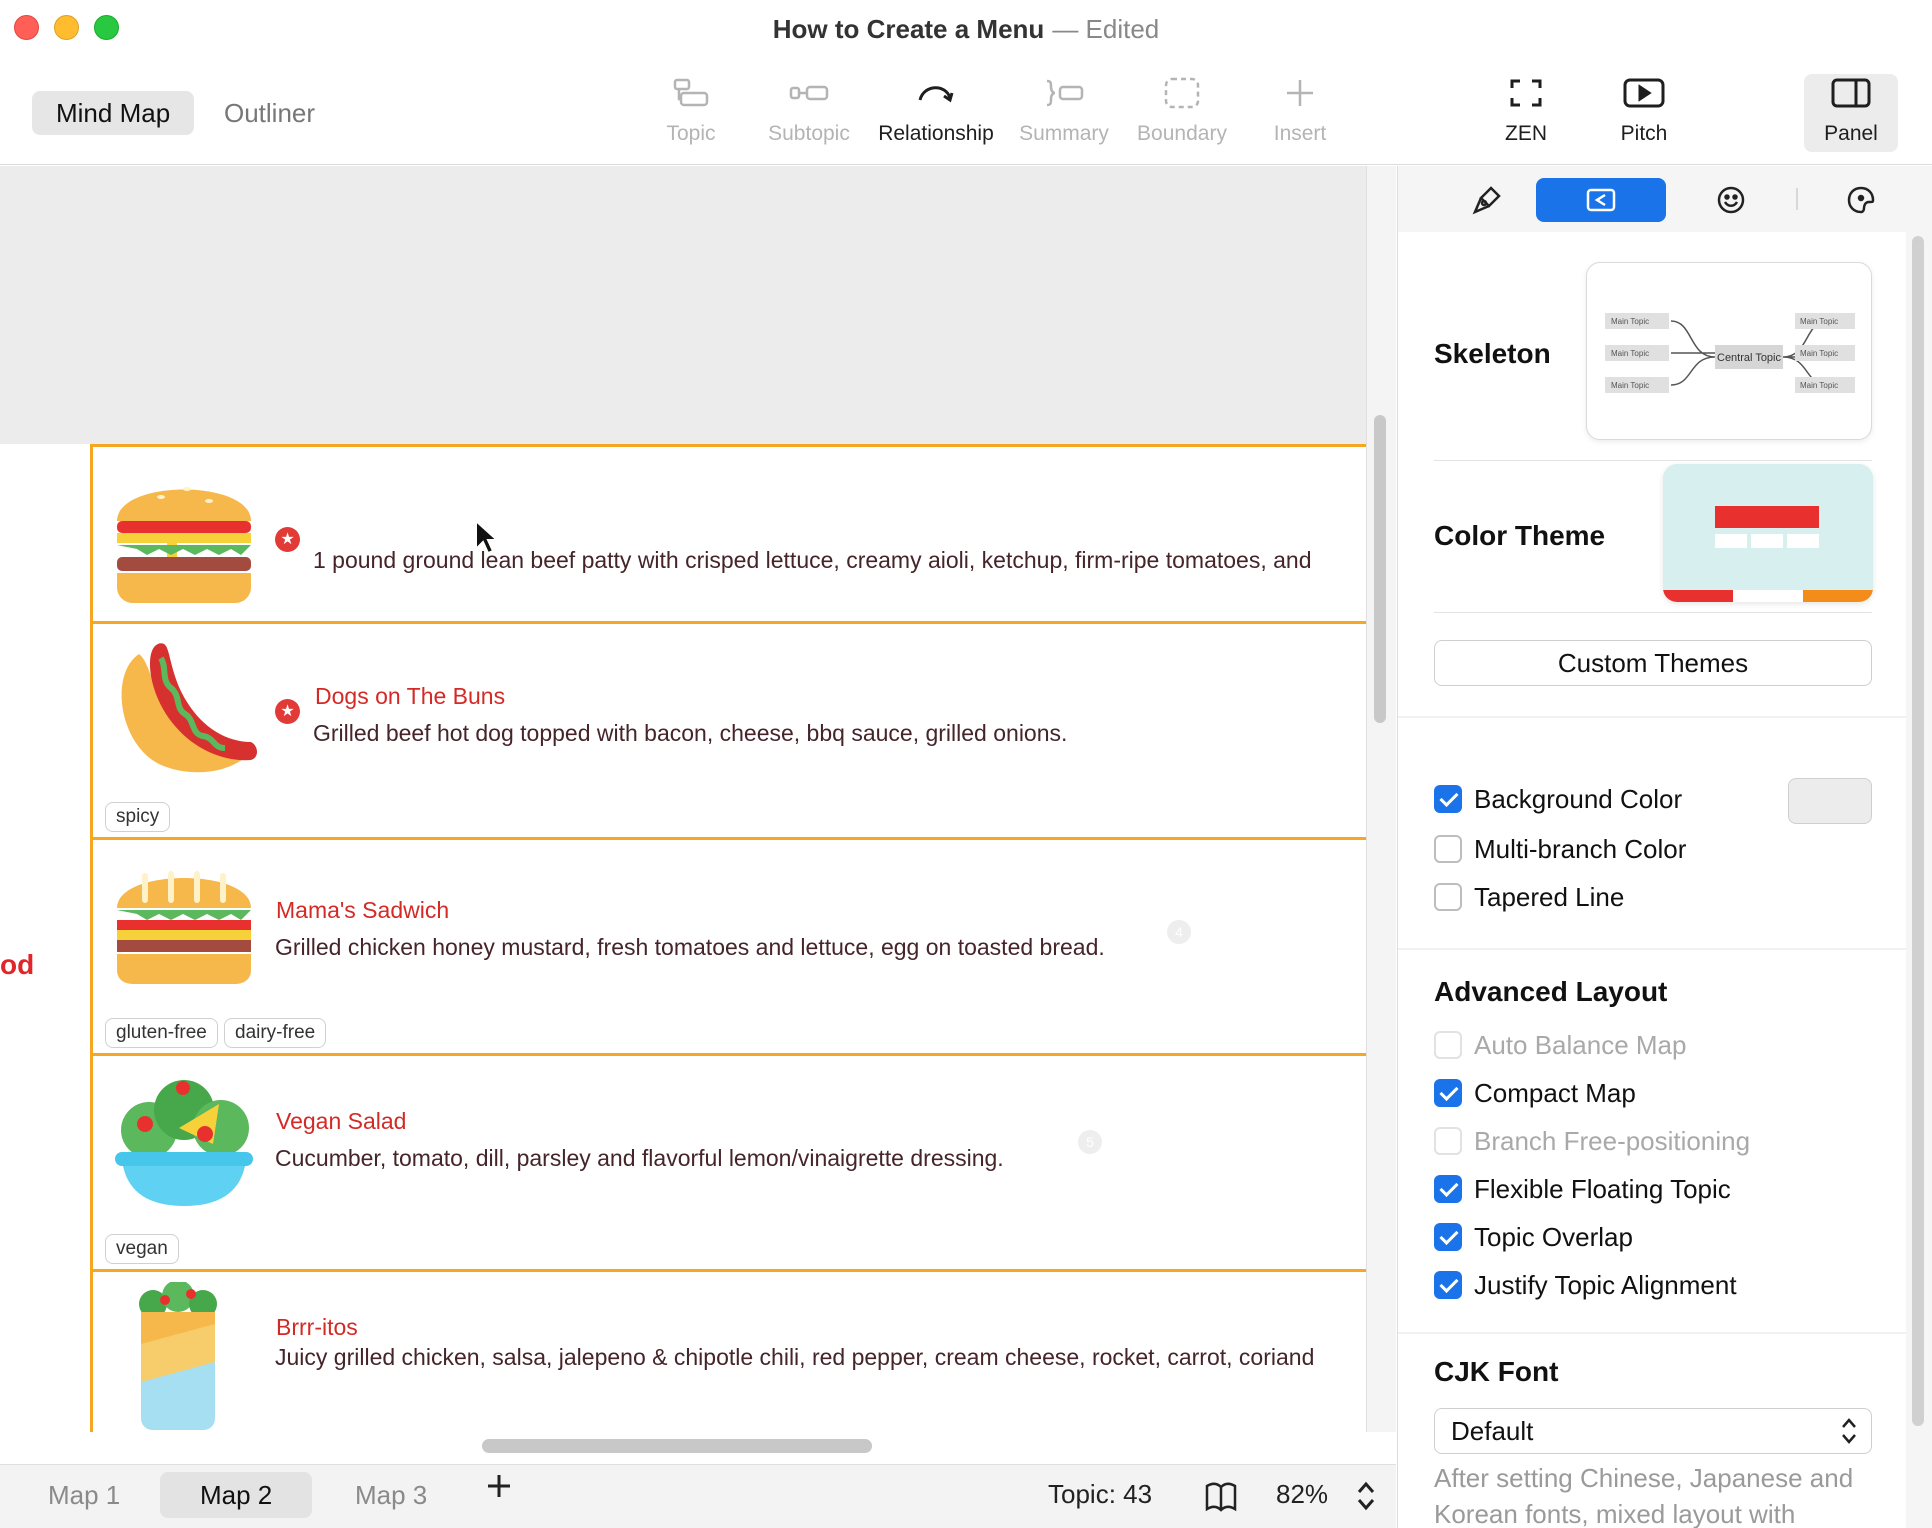 The width and height of the screenshot is (1932, 1528). What do you see at coordinates (189, 708) in the screenshot?
I see `hotdog-icon` at bounding box center [189, 708].